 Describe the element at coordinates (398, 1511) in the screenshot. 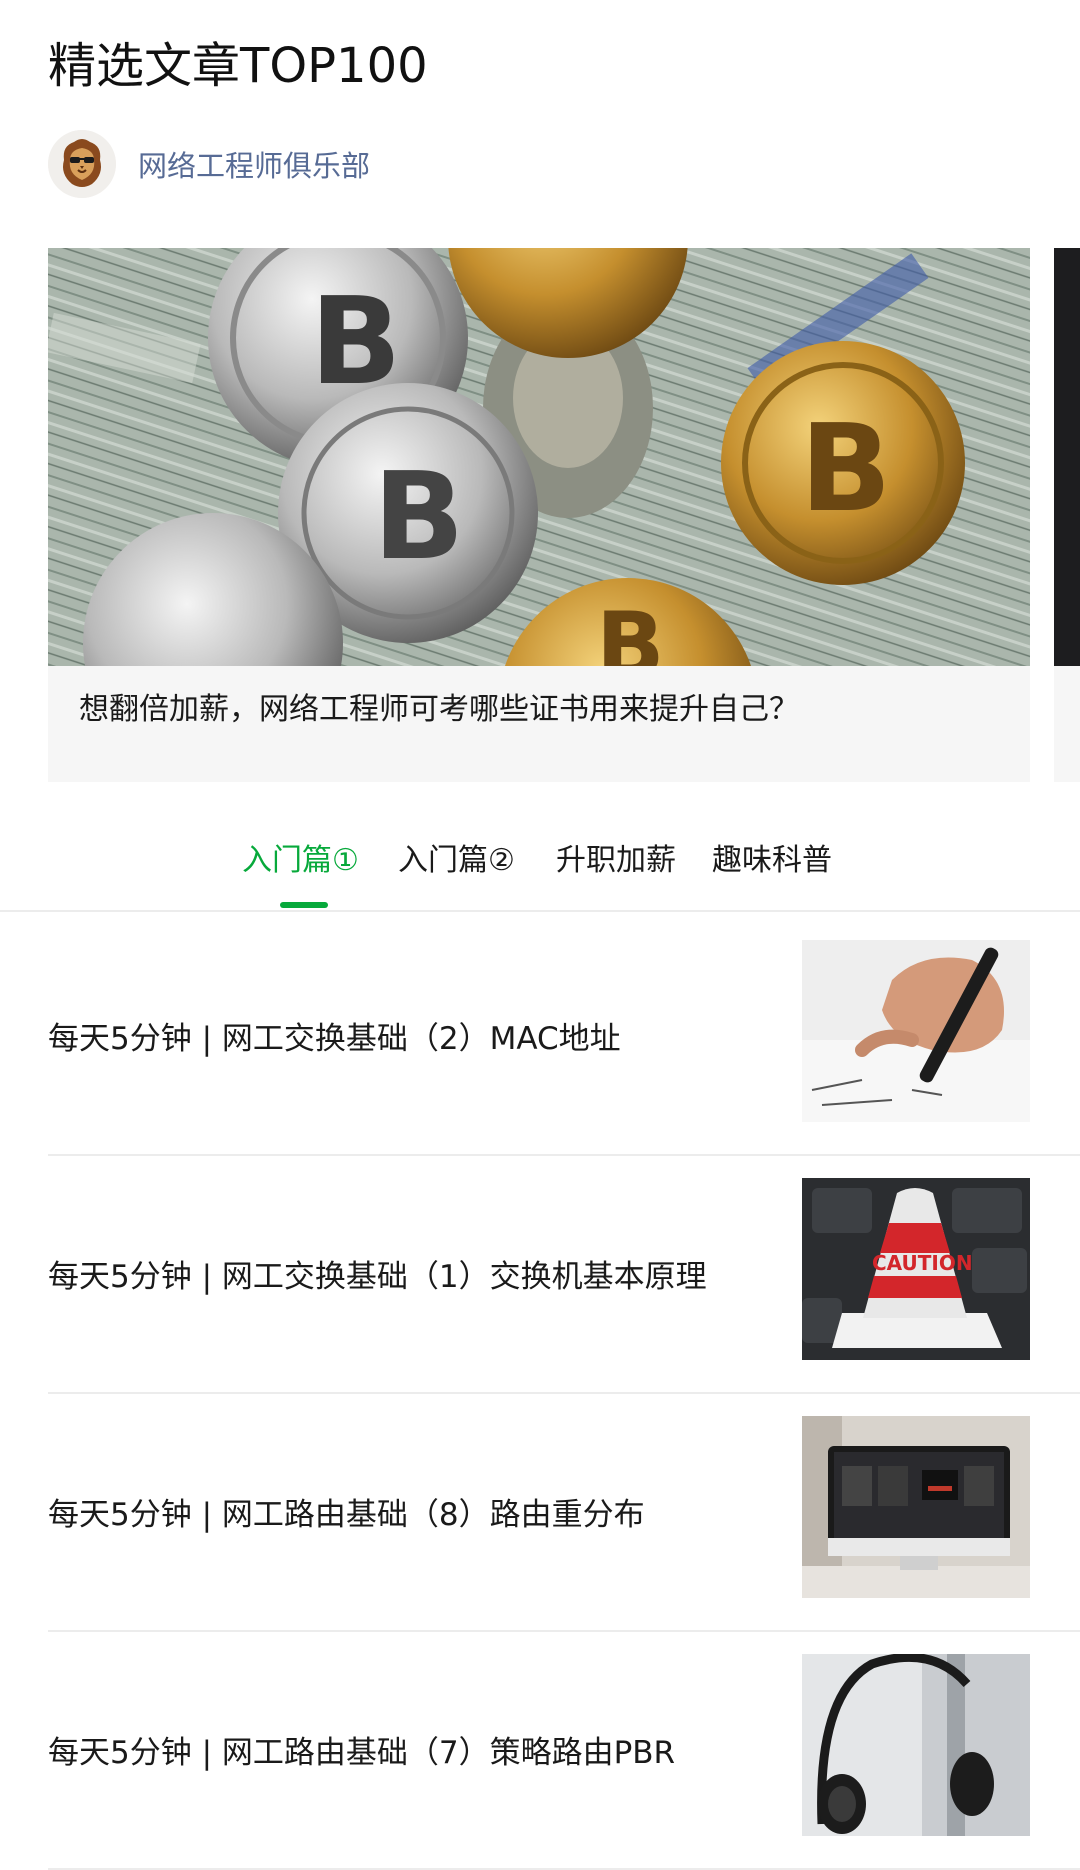

I see `article-title: 每天5分钟 | 网工路由基础（8）路由重分布` at that location.